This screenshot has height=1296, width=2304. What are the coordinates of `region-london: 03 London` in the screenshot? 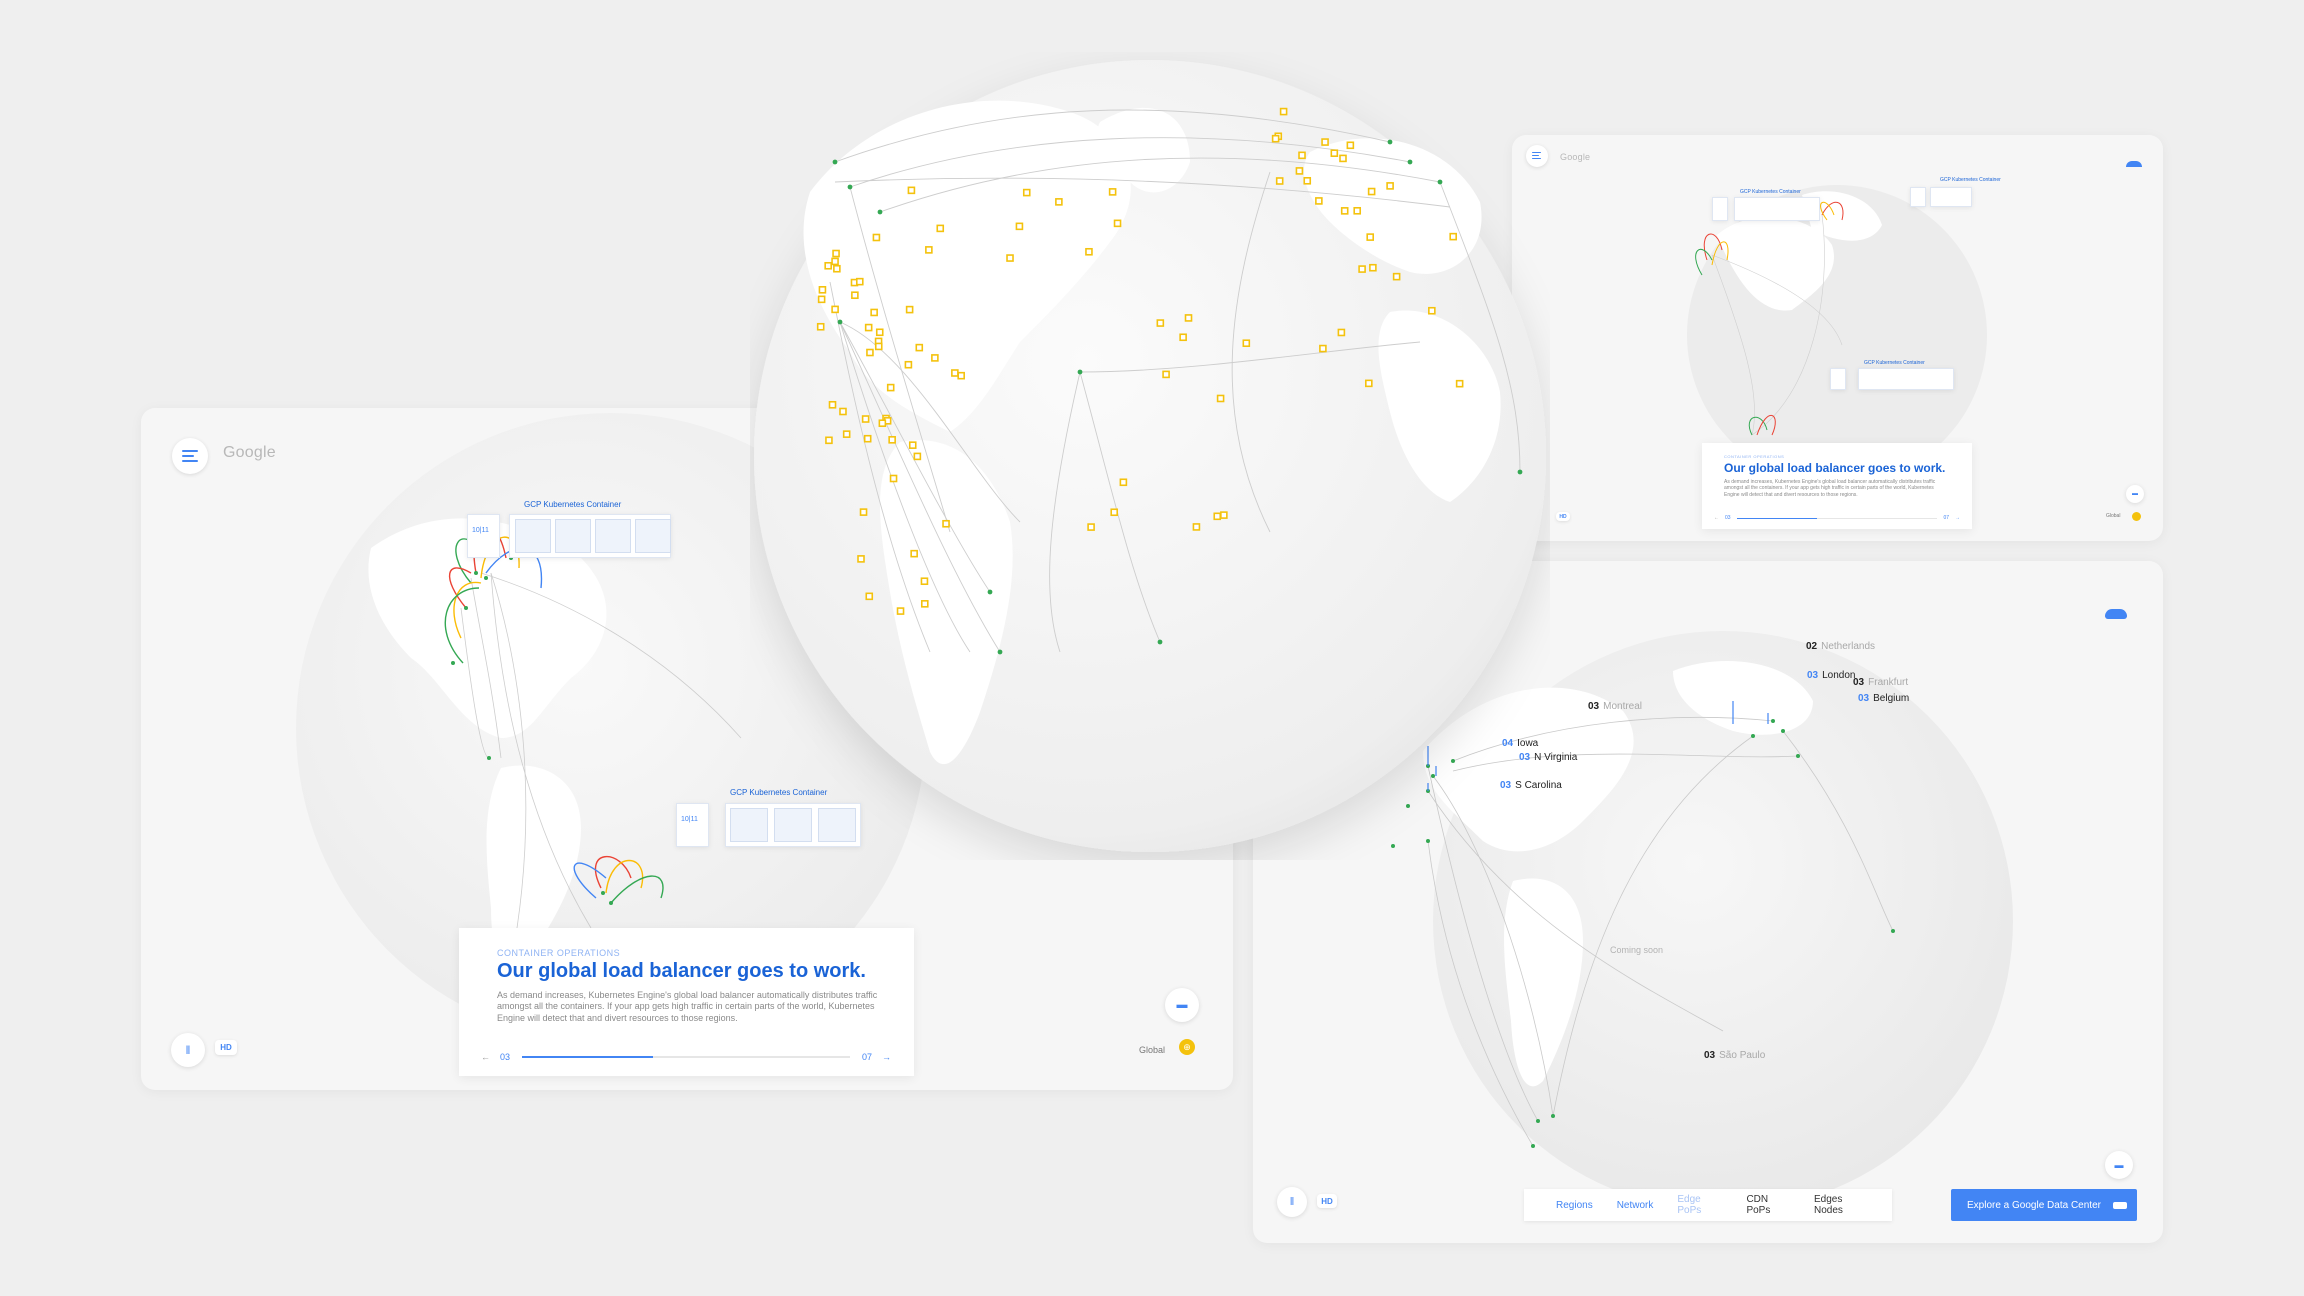 It's located at (1831, 675).